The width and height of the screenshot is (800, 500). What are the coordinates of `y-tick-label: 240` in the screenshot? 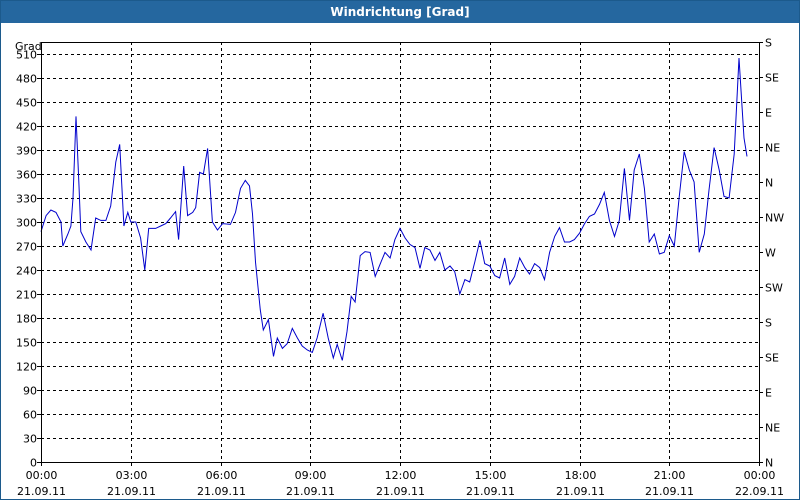 It's located at (26, 271).